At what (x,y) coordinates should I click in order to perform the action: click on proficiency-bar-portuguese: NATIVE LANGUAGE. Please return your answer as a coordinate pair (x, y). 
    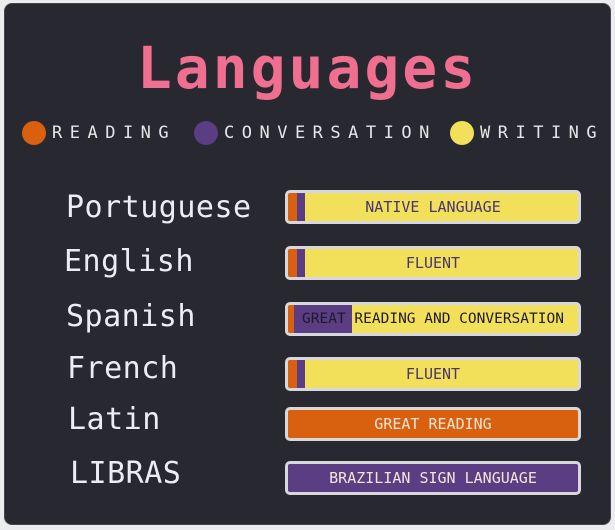
    Looking at the image, I should click on (433, 207).